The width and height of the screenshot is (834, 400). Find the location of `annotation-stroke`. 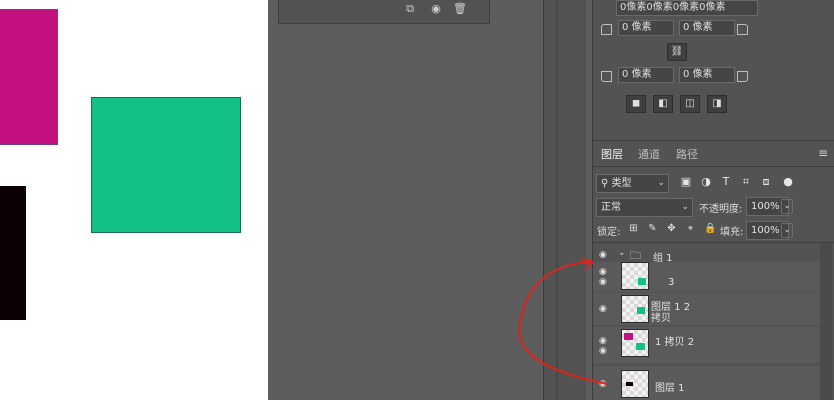

annotation-stroke is located at coordinates (563, 323).